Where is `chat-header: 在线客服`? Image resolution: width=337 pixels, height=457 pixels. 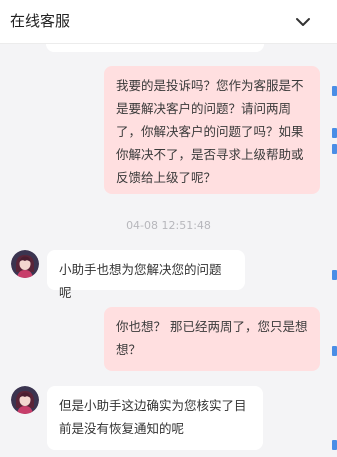
chat-header: 在线客服 is located at coordinates (168, 22).